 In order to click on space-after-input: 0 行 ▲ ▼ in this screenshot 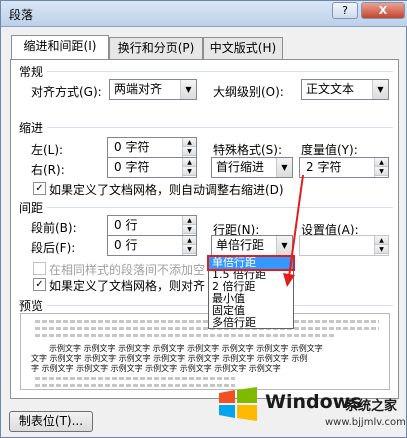, I will do `click(152, 245)`.